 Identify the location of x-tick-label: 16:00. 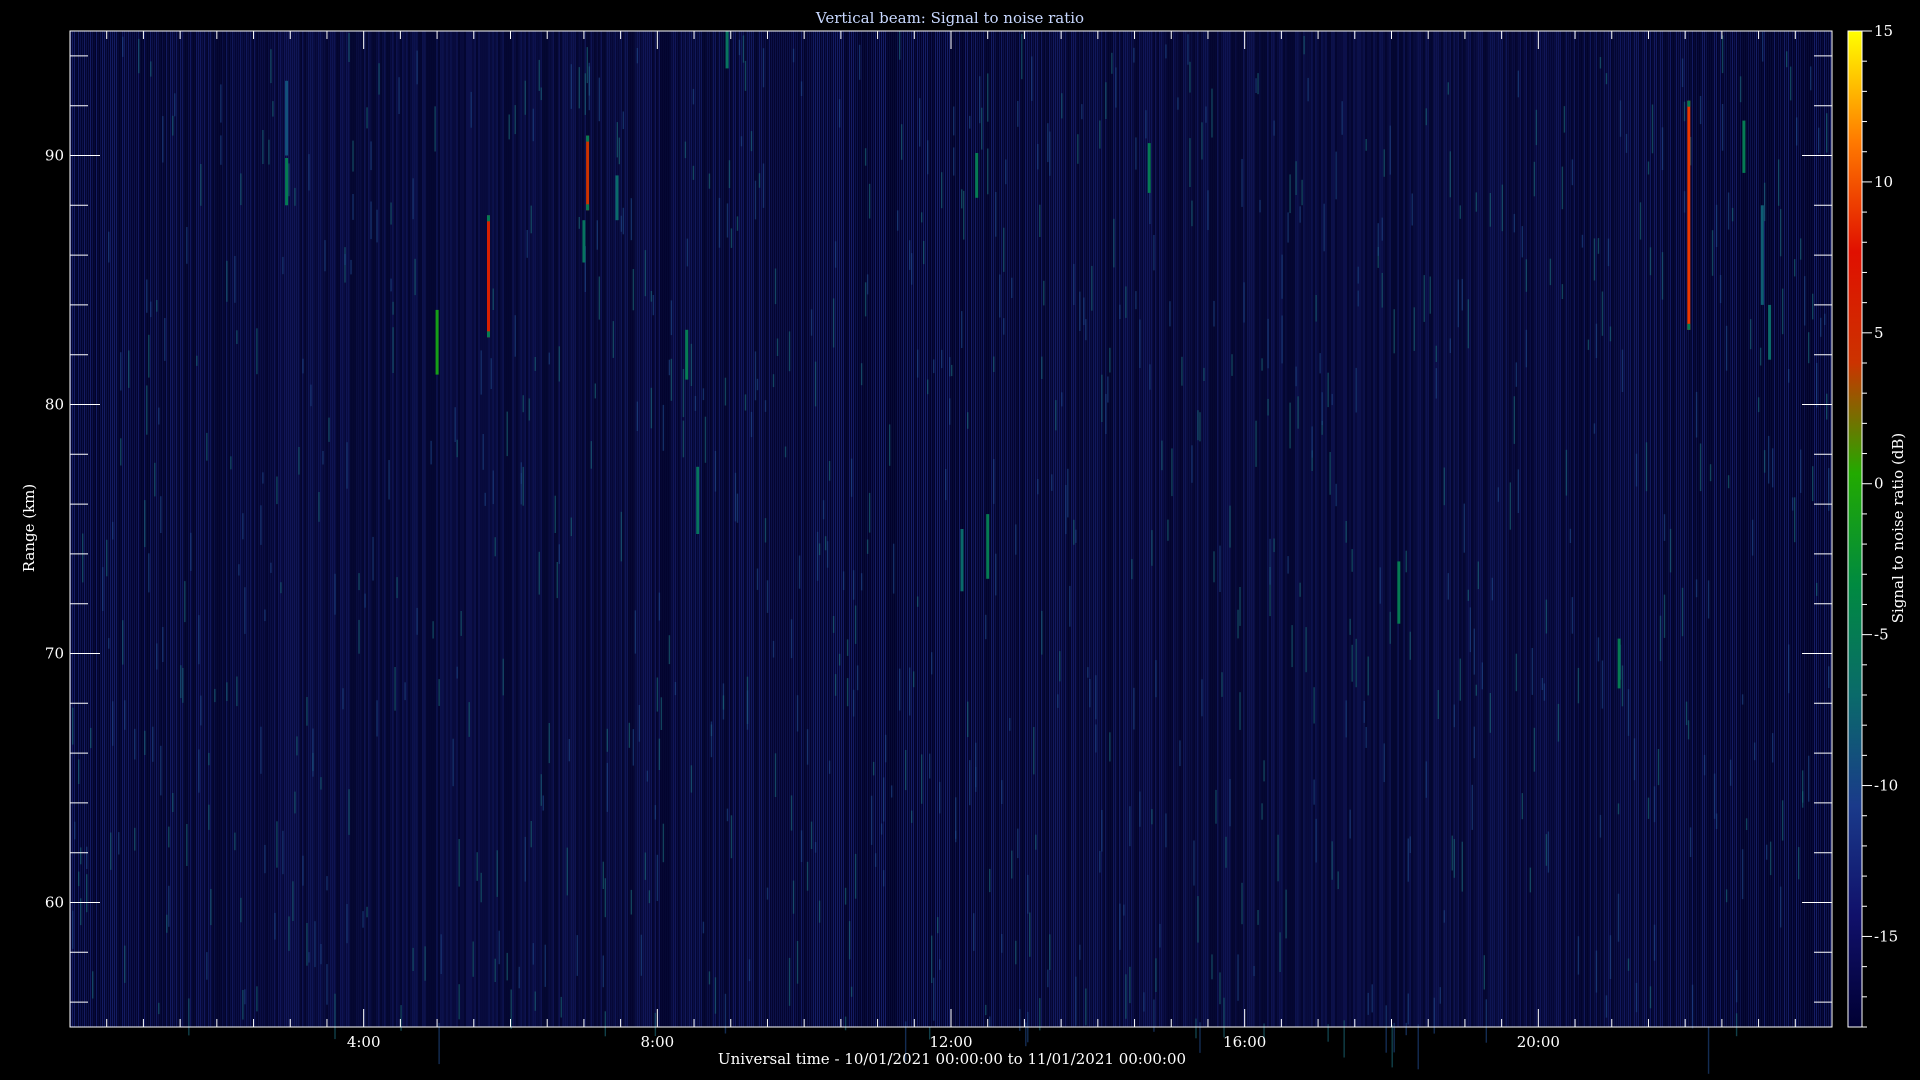
(1244, 1042).